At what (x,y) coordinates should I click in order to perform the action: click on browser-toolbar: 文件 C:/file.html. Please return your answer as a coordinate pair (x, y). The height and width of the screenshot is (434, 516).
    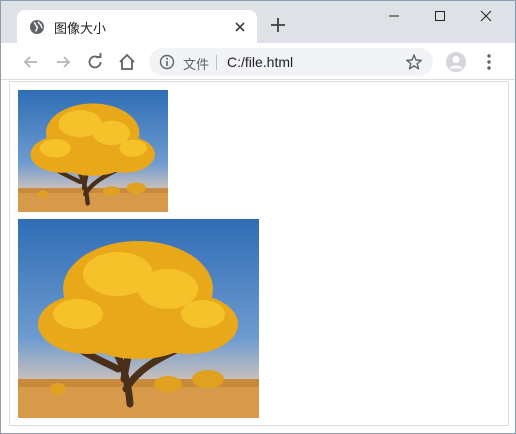
    Looking at the image, I should click on (258, 61).